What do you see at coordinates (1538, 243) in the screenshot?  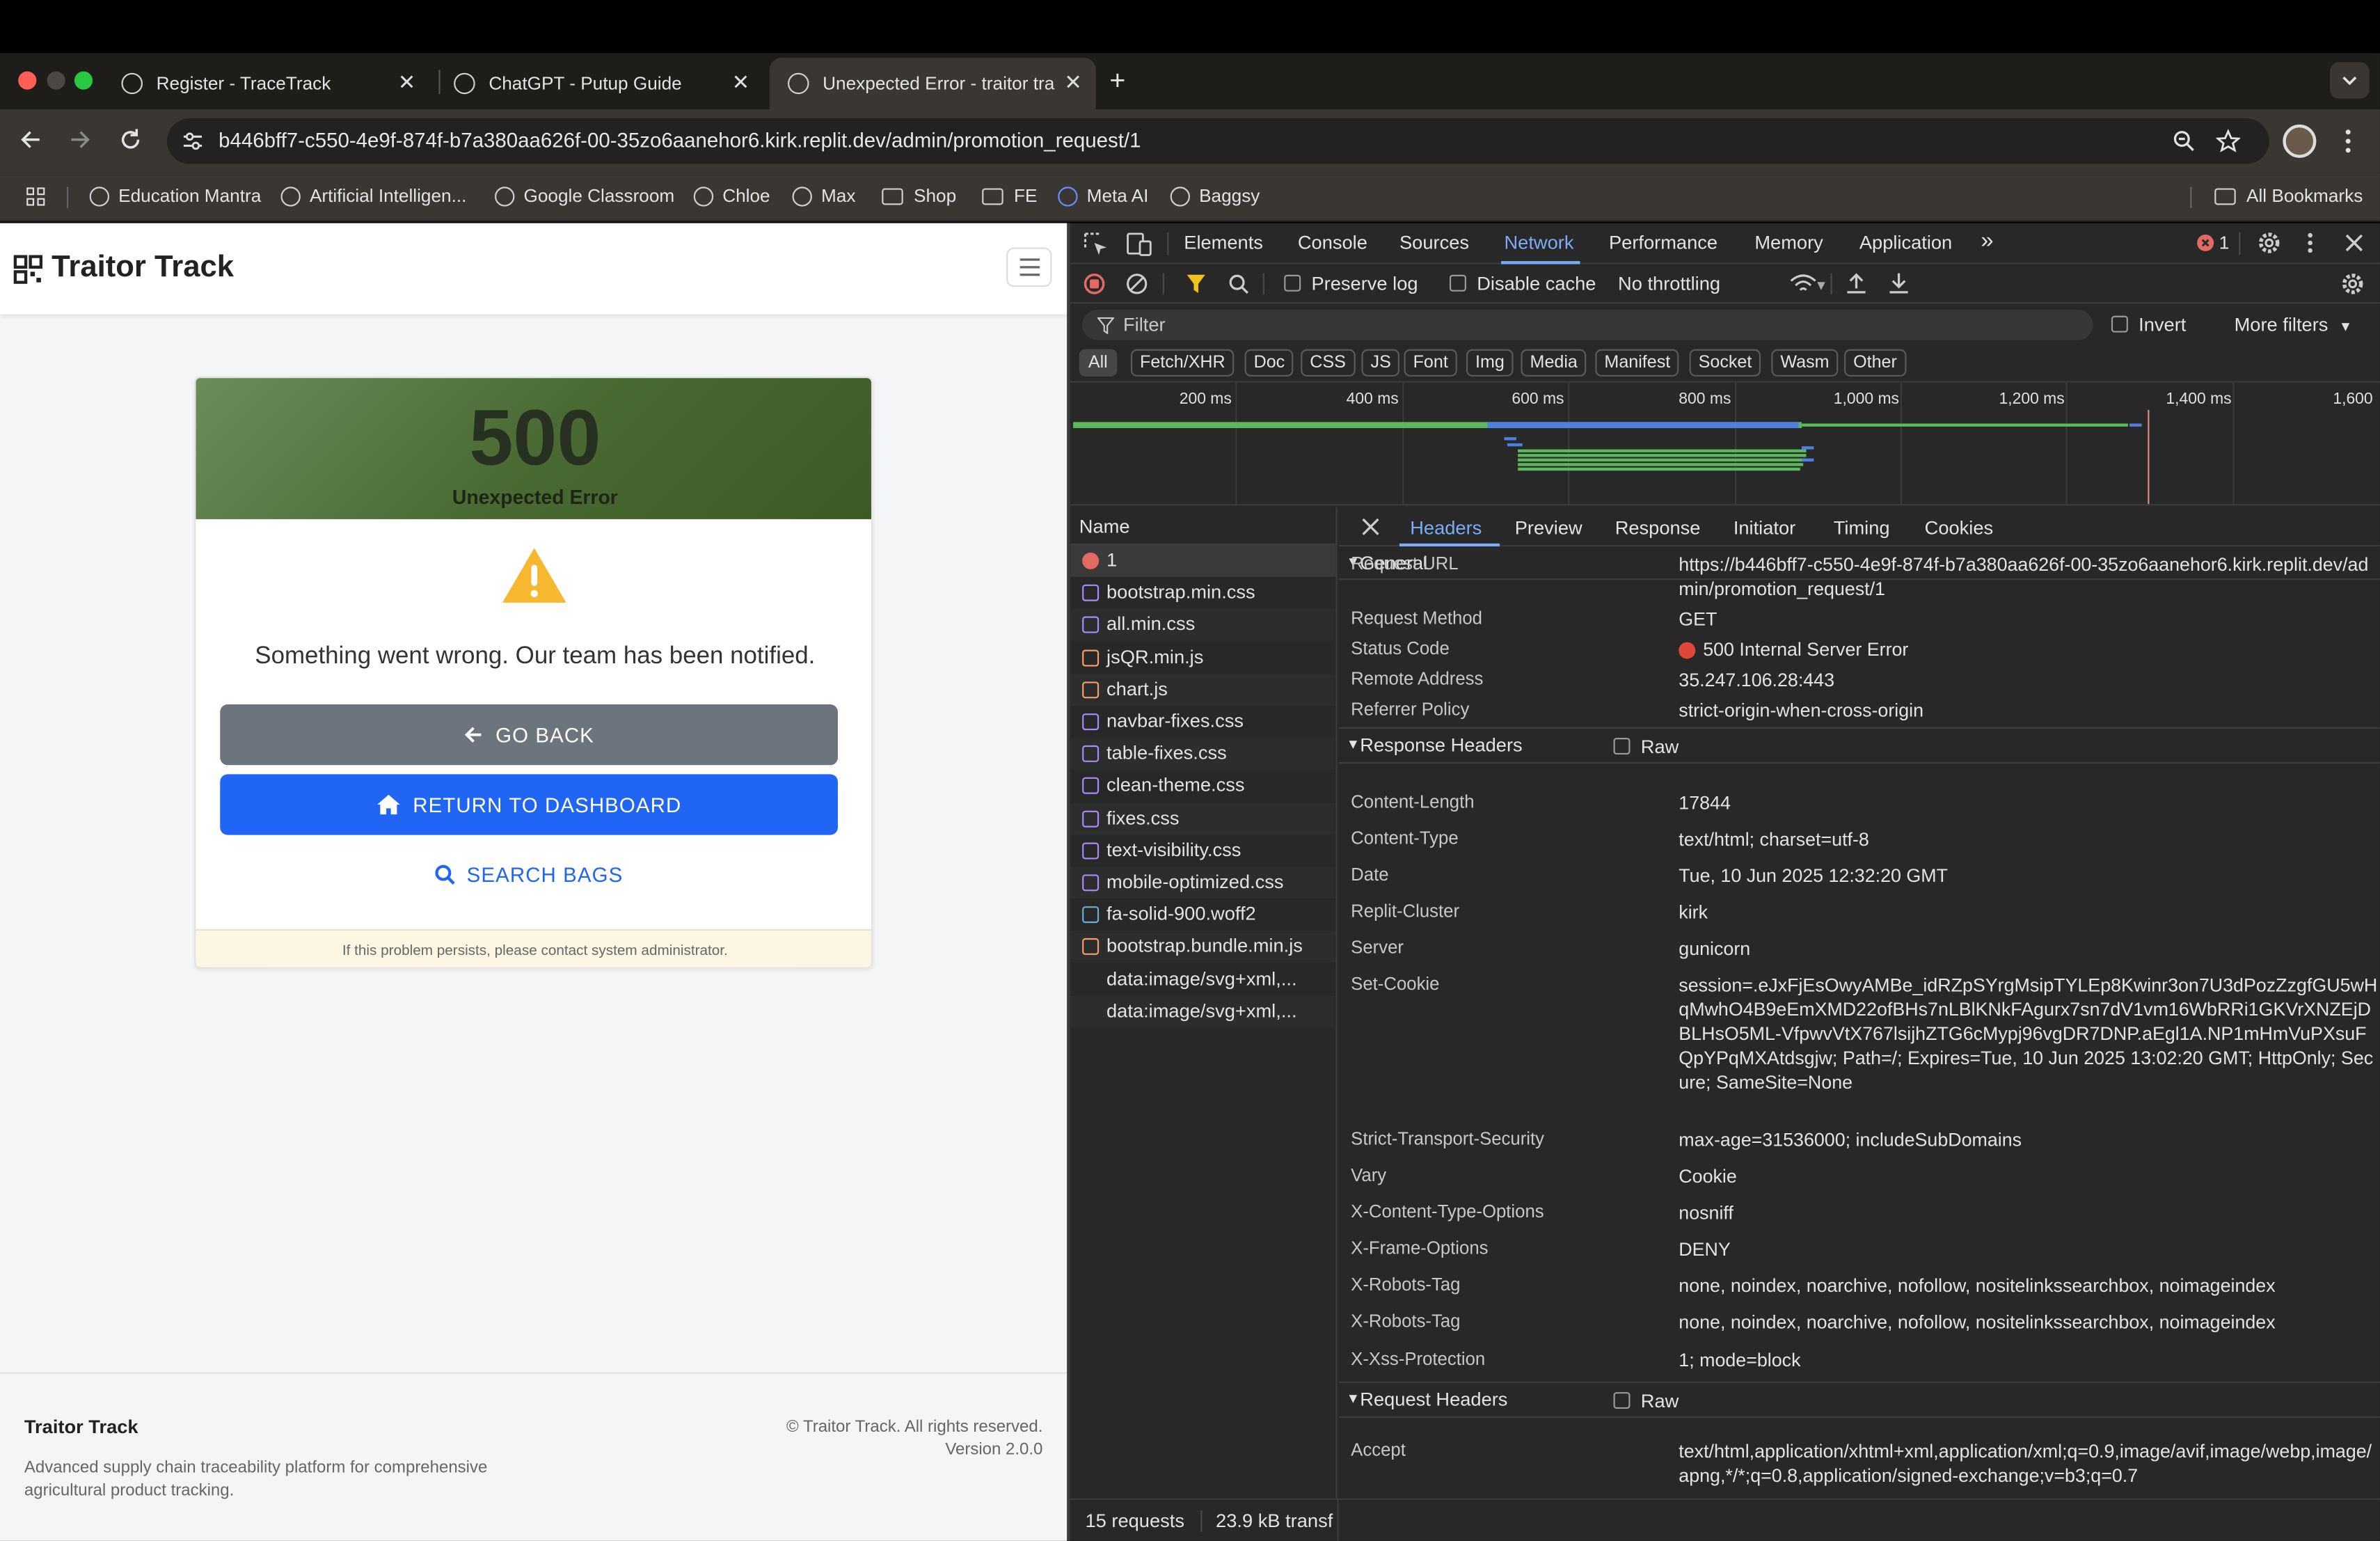 I see `devtools-tab-network: Network` at bounding box center [1538, 243].